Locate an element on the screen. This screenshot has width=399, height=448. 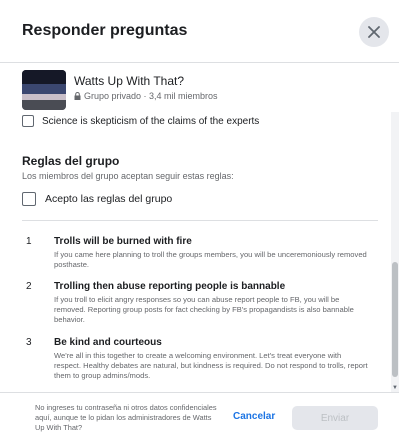
group-name: Watts Up With That? is located at coordinates (129, 81).